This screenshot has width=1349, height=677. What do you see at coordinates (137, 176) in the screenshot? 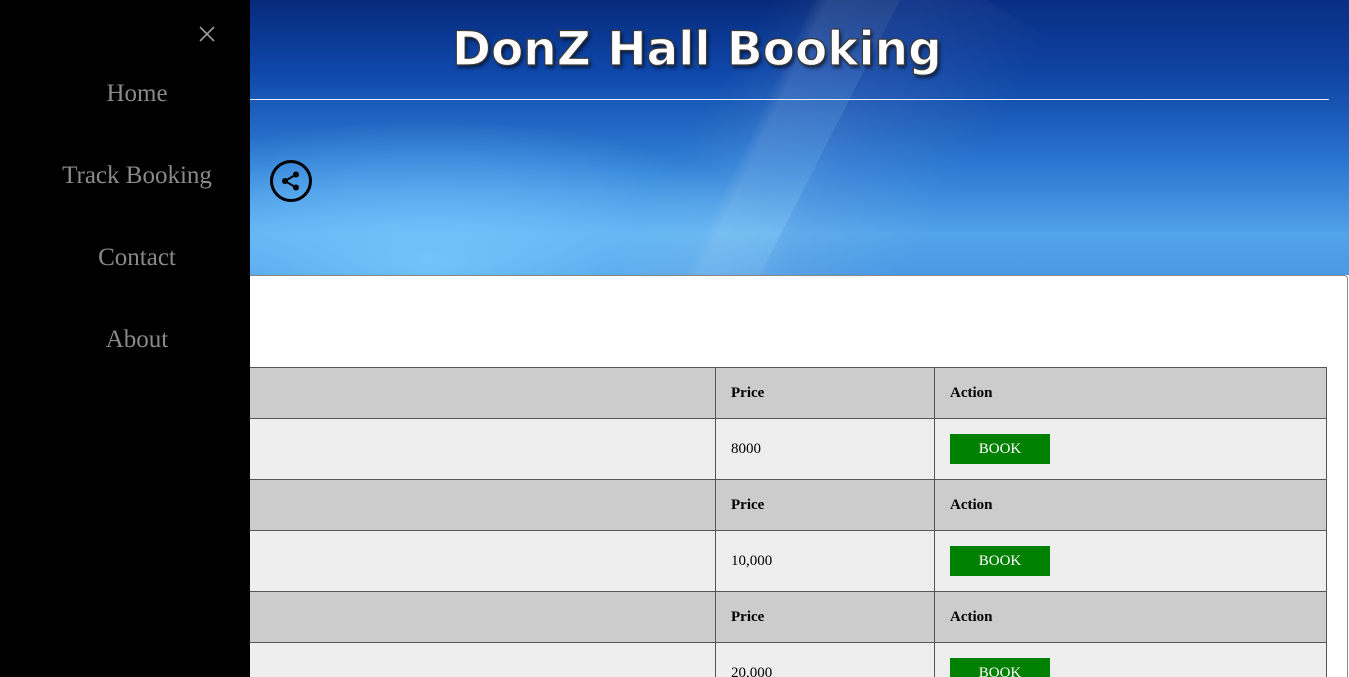
I see `nav-item-track-booking: Track Booking` at bounding box center [137, 176].